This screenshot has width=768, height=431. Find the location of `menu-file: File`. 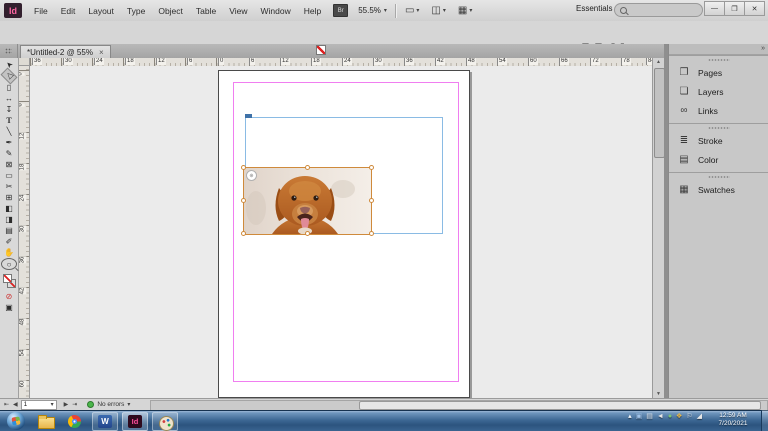

menu-file: File is located at coordinates (41, 11).